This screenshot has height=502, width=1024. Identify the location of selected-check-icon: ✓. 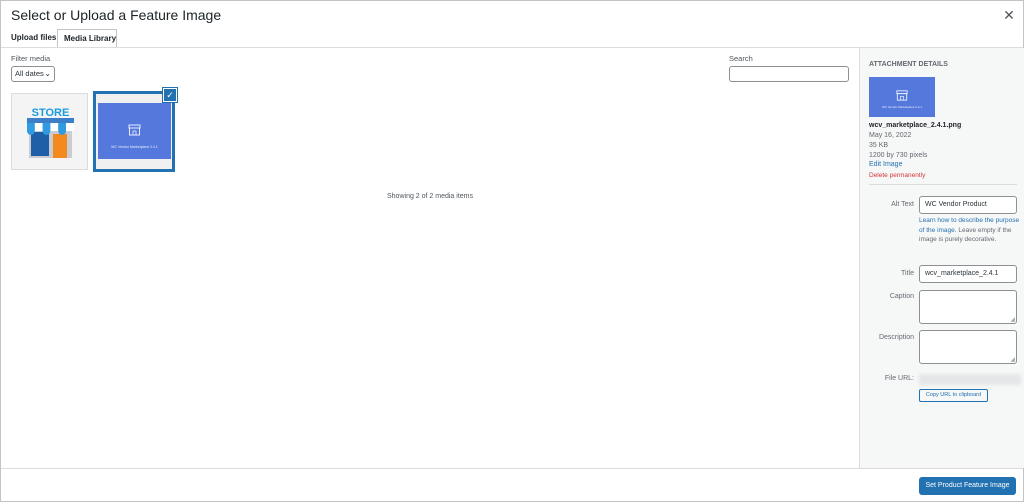
(170, 95).